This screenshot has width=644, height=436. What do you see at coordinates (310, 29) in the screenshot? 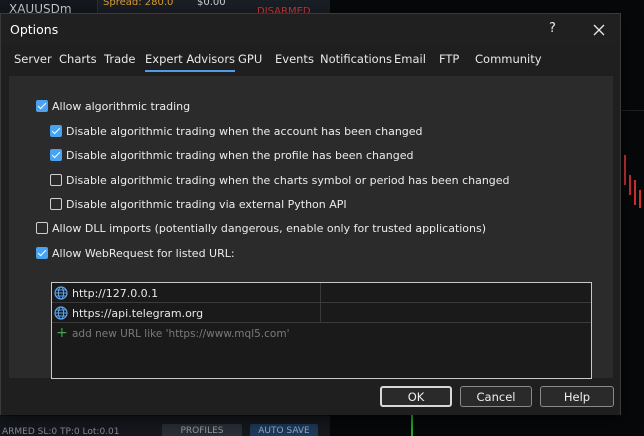
I see `dialog-titlebar: Options ?` at bounding box center [310, 29].